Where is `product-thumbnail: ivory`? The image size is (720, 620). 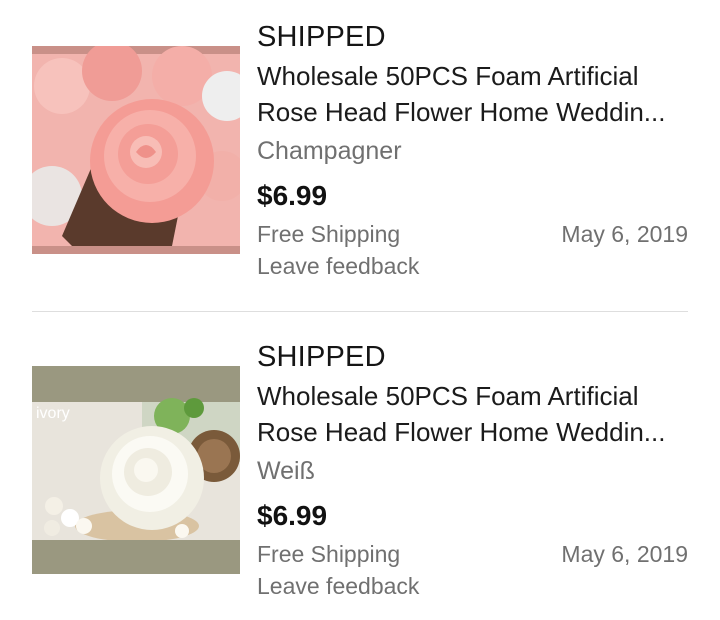 product-thumbnail: ivory is located at coordinates (136, 470).